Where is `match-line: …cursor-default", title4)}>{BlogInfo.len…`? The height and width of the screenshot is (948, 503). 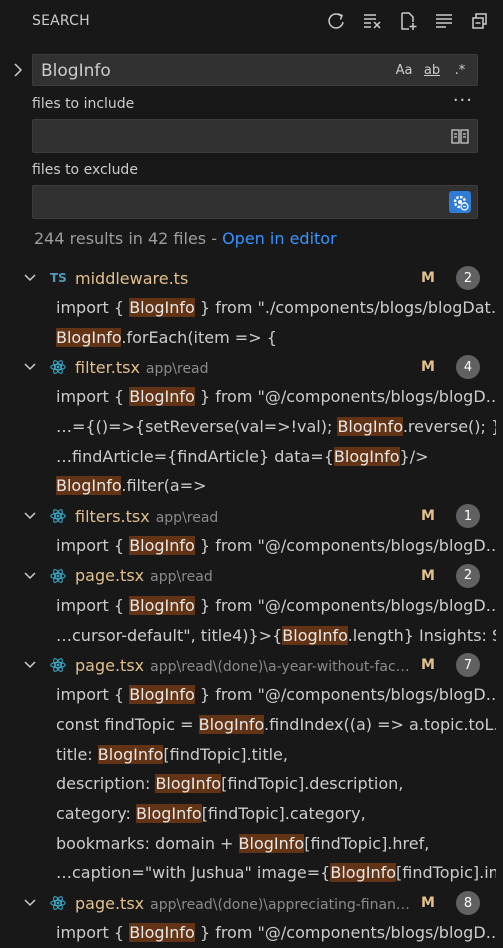
match-line: …cursor-default", title4)}>{BlogInfo.len… is located at coordinates (248, 636).